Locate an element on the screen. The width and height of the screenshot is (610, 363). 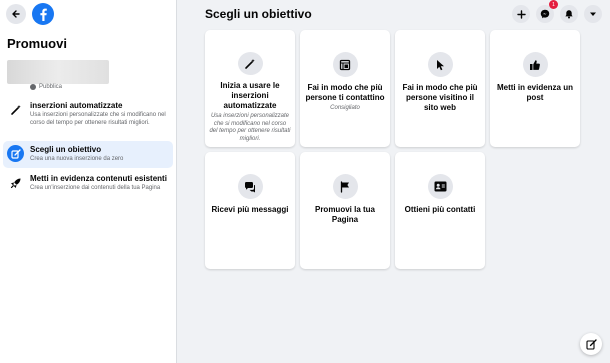
card-title: Promuovi la tua Pagina is located at coordinates (344, 214).